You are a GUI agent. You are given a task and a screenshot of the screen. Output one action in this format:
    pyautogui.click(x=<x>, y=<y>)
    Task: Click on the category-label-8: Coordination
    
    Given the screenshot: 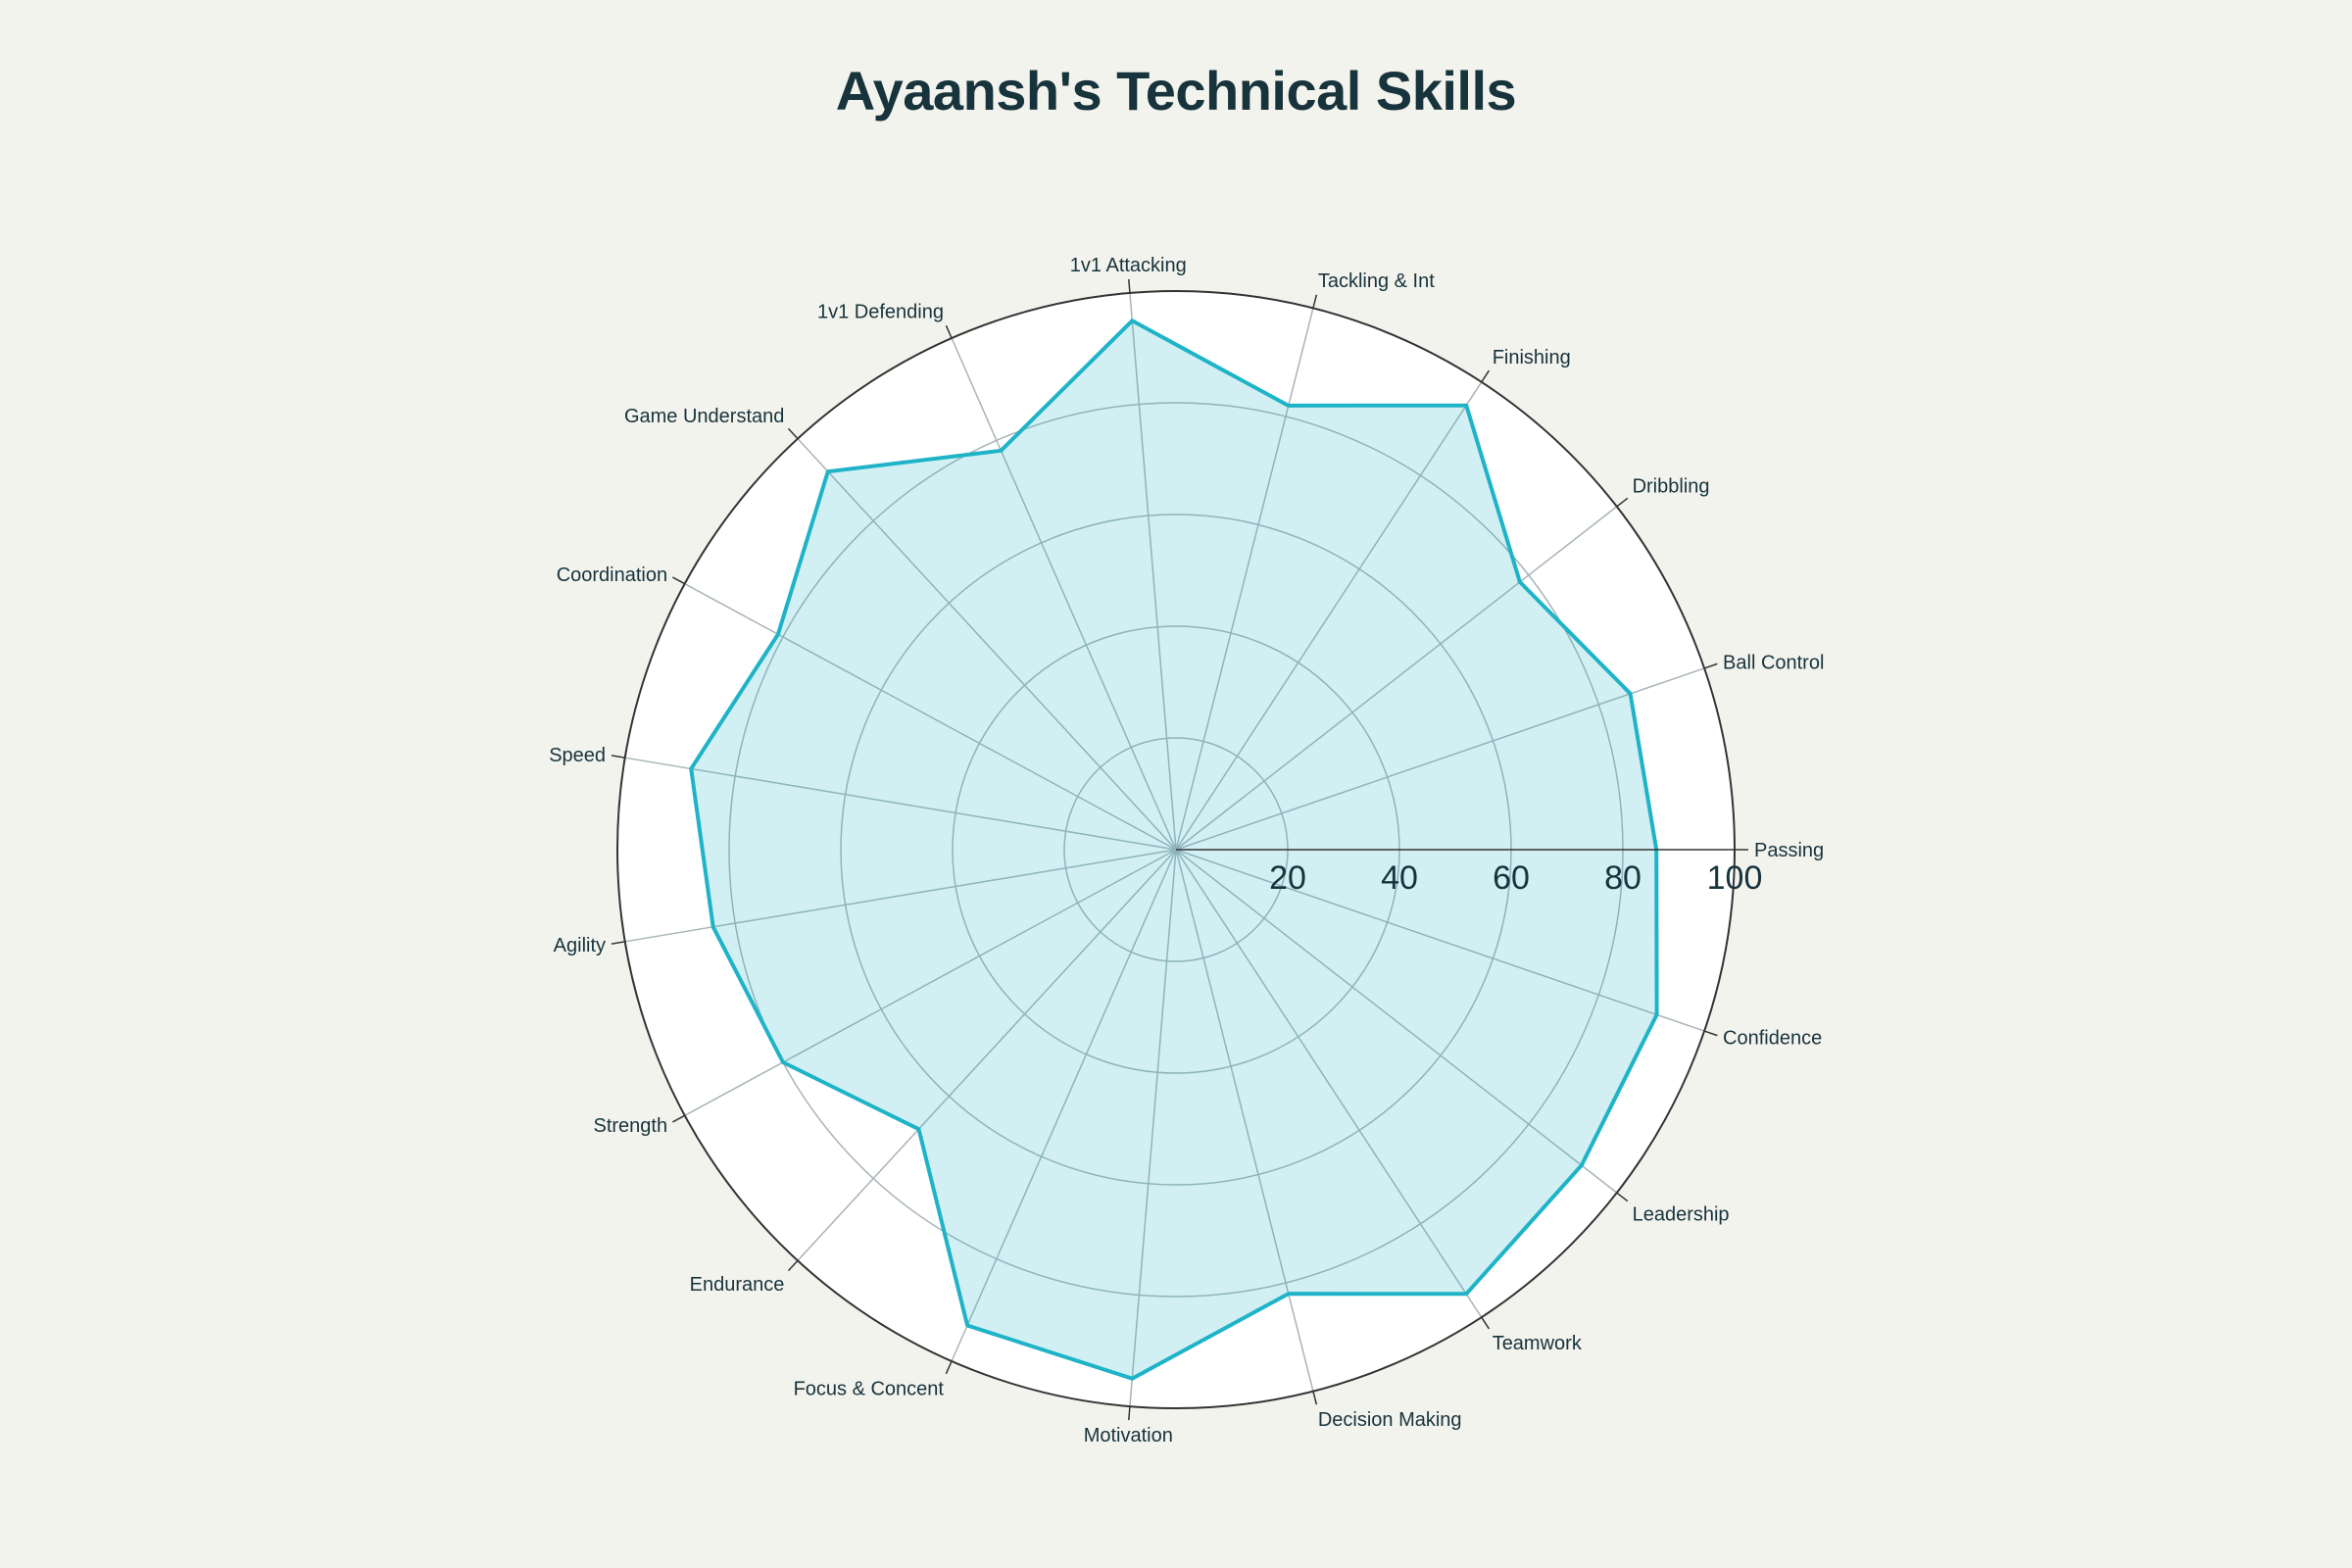 What is the action you would take?
    pyautogui.click(x=612, y=575)
    